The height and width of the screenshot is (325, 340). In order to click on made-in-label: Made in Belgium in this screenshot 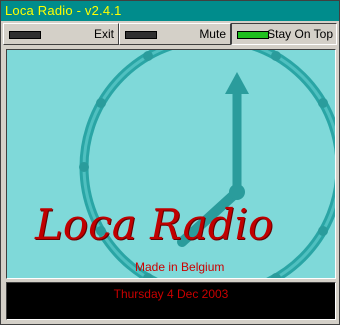, I will do `click(180, 267)`.